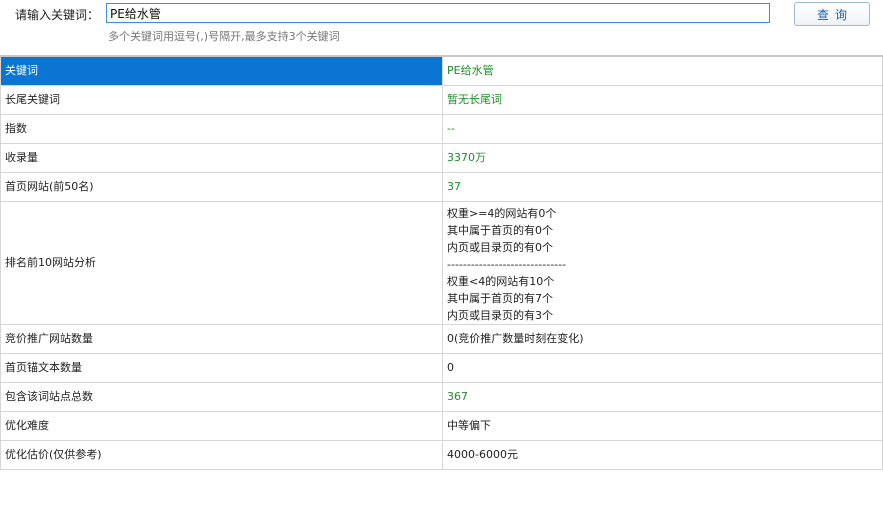 This screenshot has height=510, width=883. Describe the element at coordinates (221, 186) in the screenshot. I see `row-key: 首页网站(前50名)` at that location.